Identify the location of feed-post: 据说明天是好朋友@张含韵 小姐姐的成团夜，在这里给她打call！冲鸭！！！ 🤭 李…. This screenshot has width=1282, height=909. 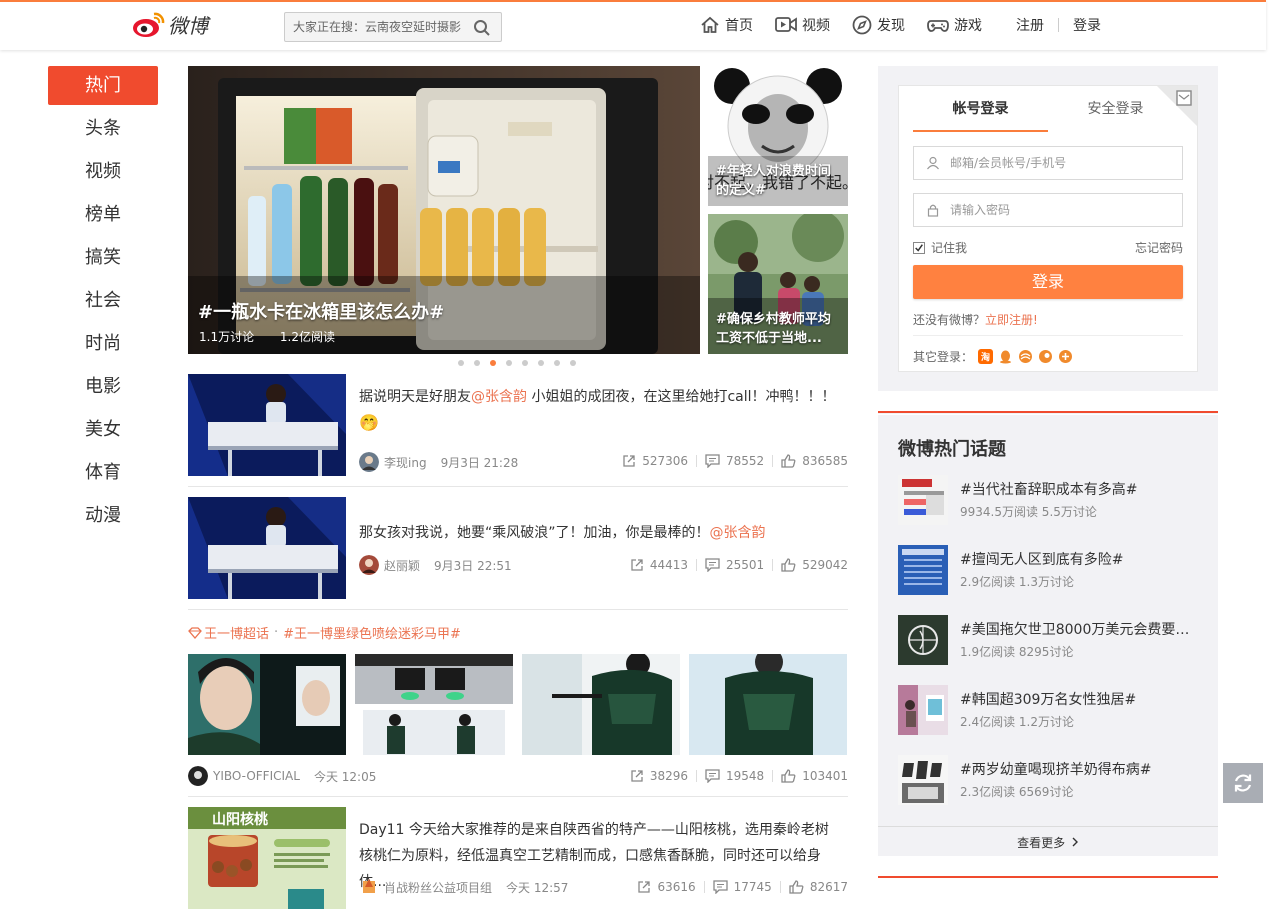
(518, 425).